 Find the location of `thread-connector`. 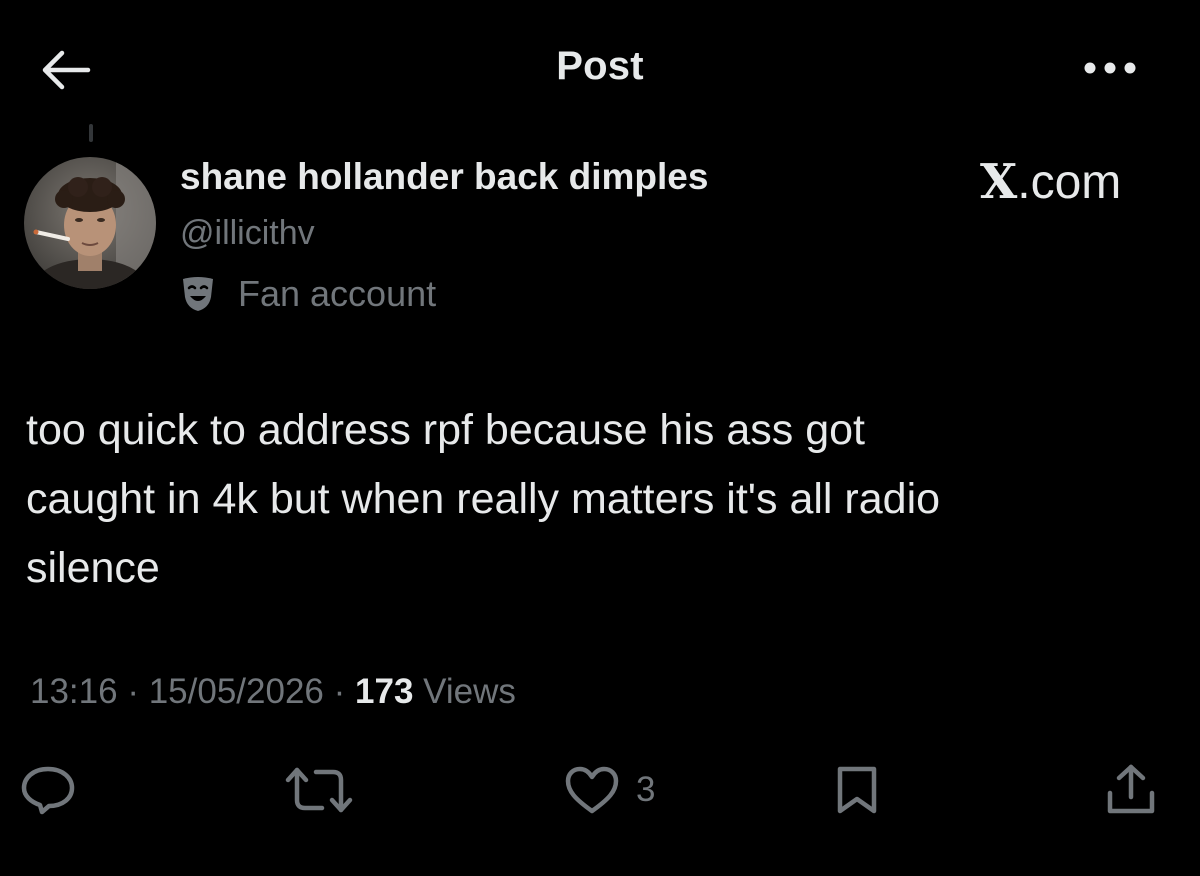

thread-connector is located at coordinates (91, 133).